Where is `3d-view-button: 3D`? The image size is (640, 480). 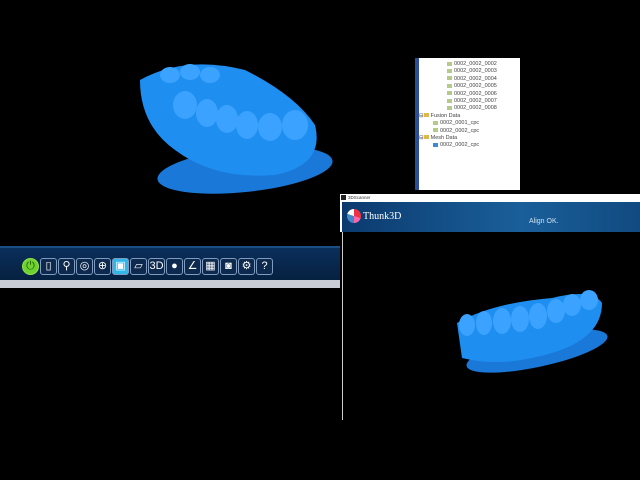
3d-view-button: 3D is located at coordinates (156, 266).